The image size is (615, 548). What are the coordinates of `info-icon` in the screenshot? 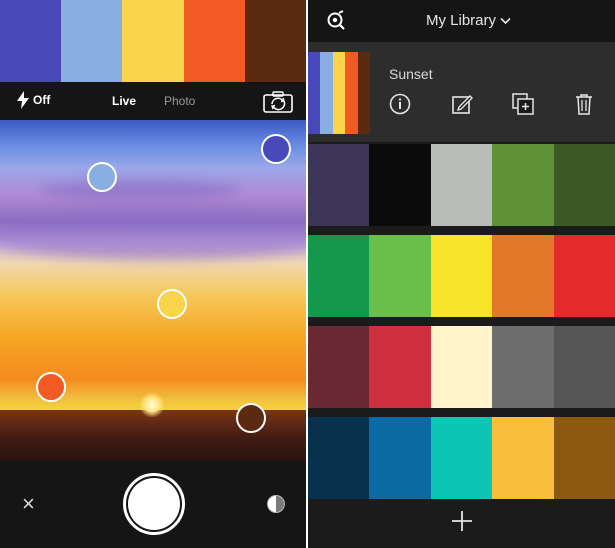 It's located at (400, 104).